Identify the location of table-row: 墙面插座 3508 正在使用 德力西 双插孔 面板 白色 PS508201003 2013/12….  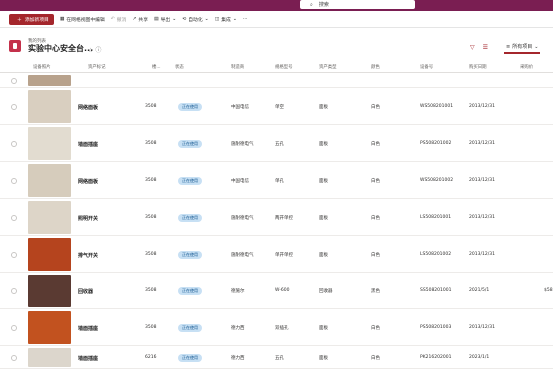
(276, 327).